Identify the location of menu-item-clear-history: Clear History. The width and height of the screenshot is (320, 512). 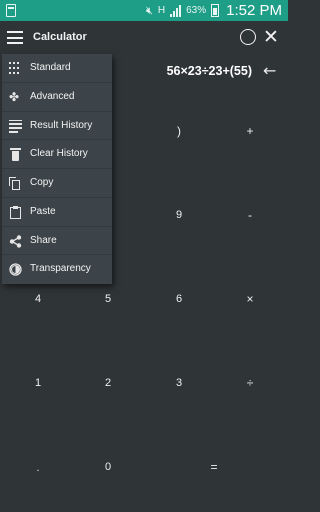
(57, 154).